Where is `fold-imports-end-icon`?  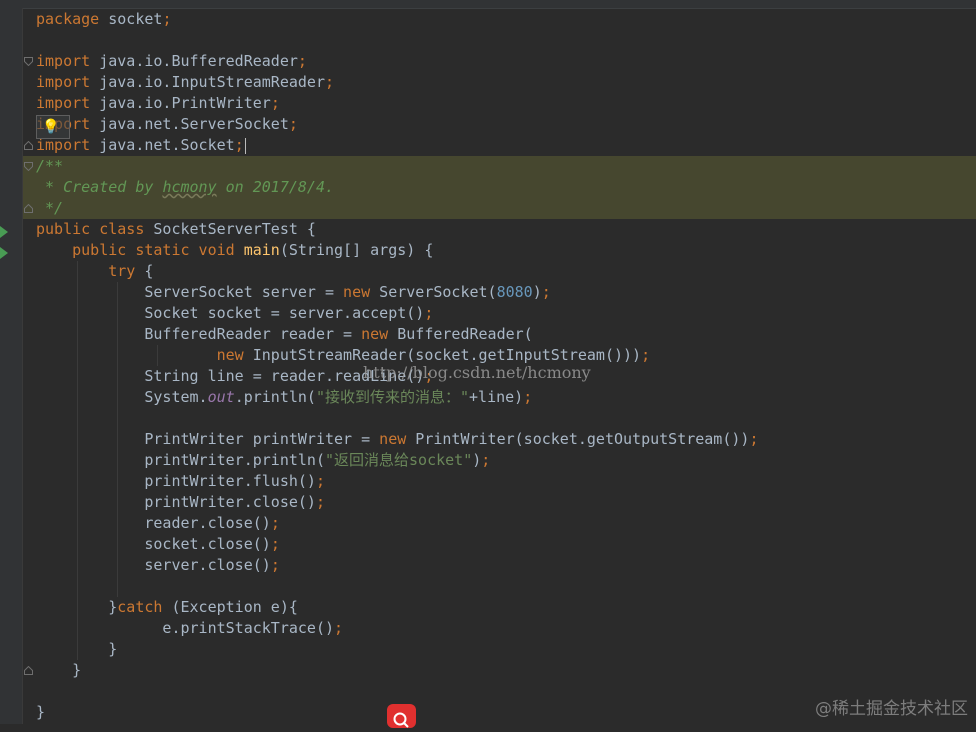
fold-imports-end-icon is located at coordinates (28, 145).